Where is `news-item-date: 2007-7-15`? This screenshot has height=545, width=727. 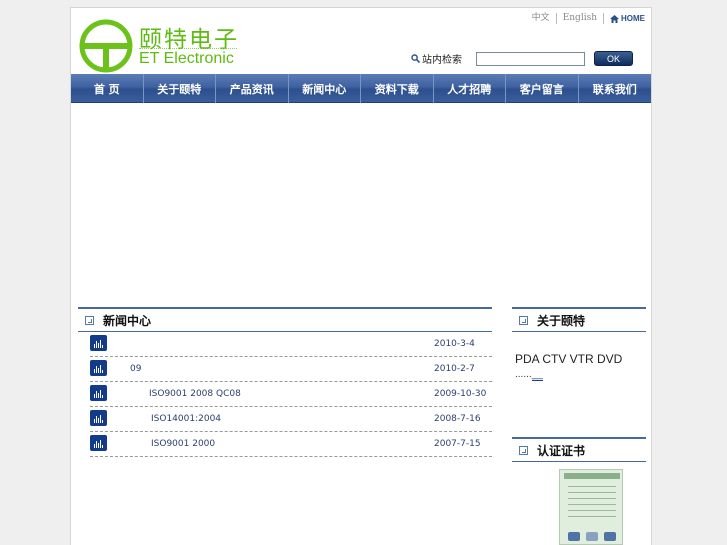
news-item-date: 2007-7-15 is located at coordinates (457, 444).